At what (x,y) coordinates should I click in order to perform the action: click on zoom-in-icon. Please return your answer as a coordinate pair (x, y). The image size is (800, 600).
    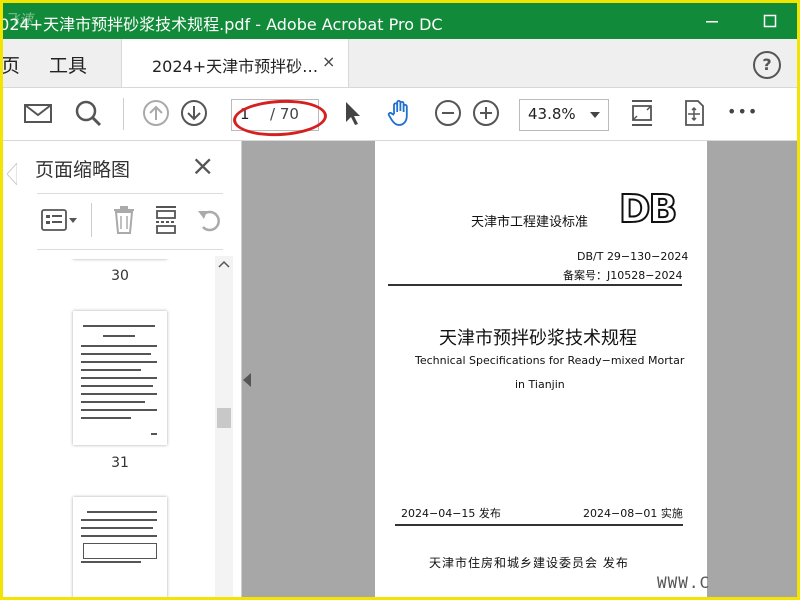
    Looking at the image, I should click on (486, 113).